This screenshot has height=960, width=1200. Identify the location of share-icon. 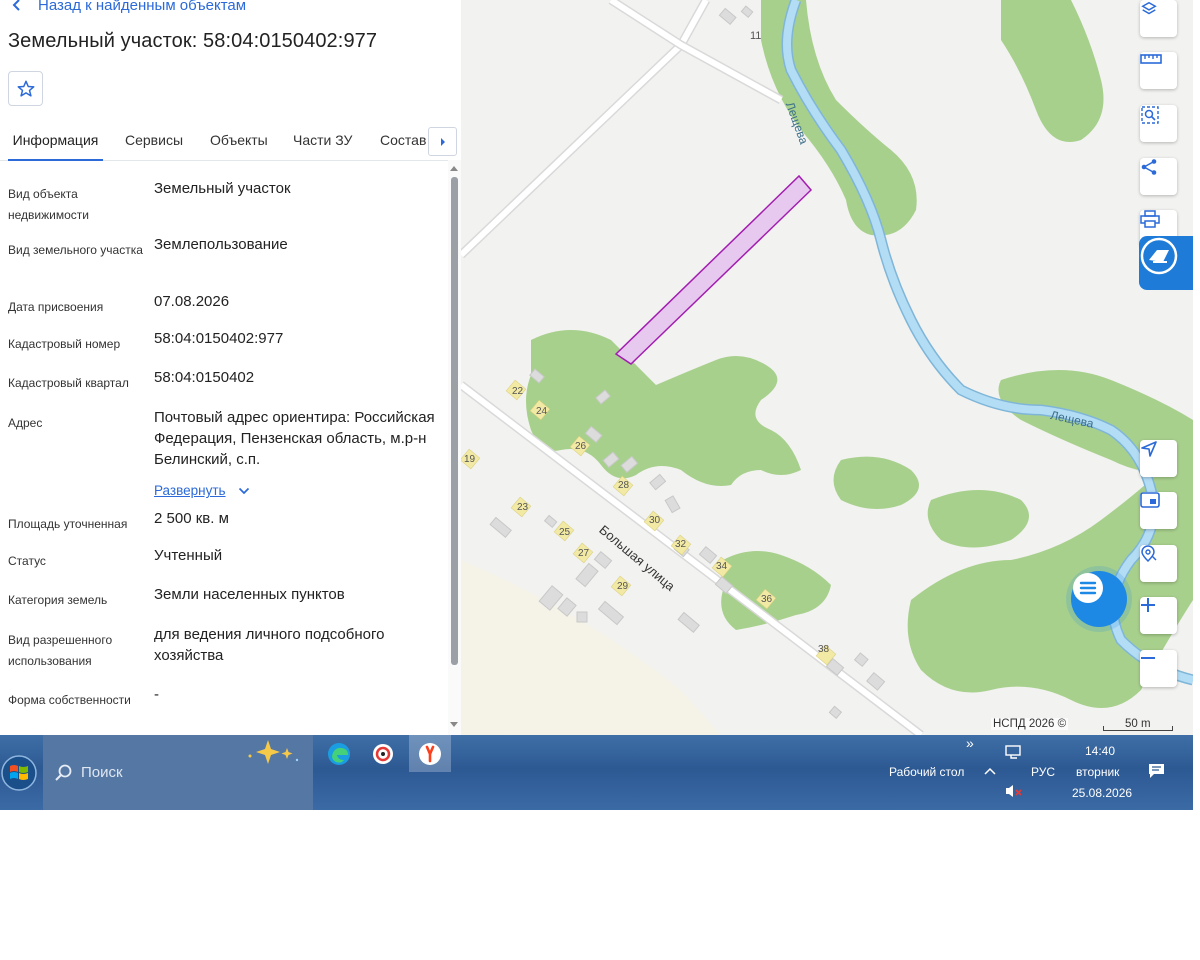
(1149, 167).